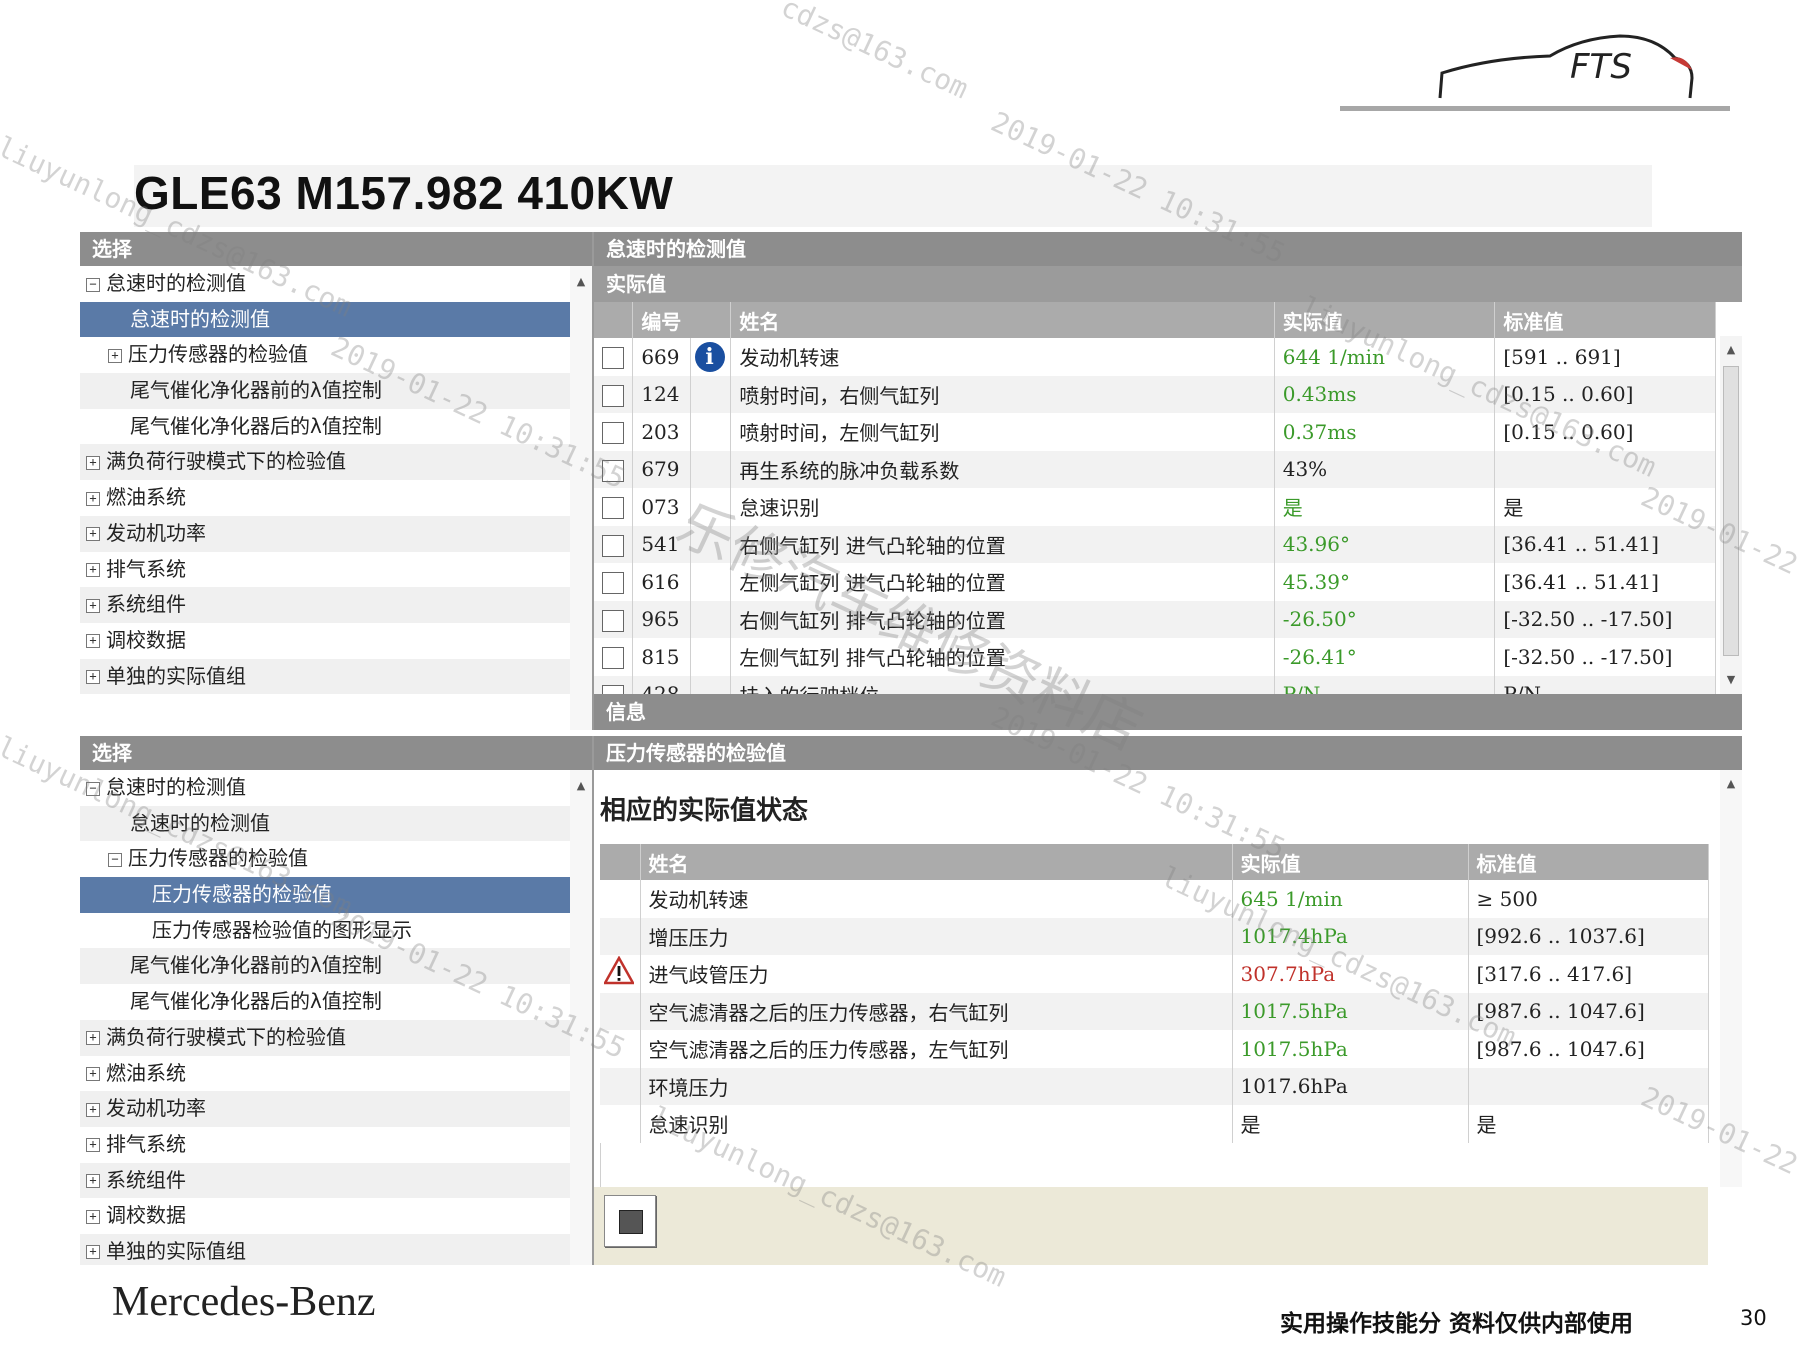 This screenshot has width=1800, height=1350. I want to click on row-actual: 644 1/min, so click(1385, 357).